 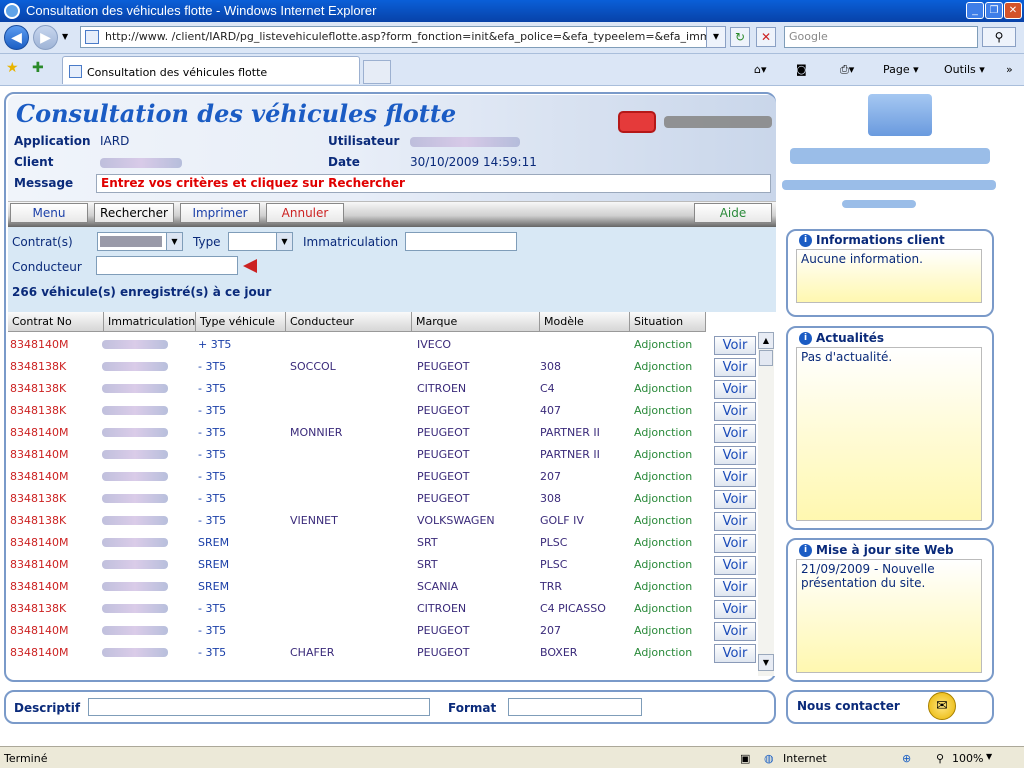 What do you see at coordinates (805, 550) in the screenshot?
I see `info-icon: i` at bounding box center [805, 550].